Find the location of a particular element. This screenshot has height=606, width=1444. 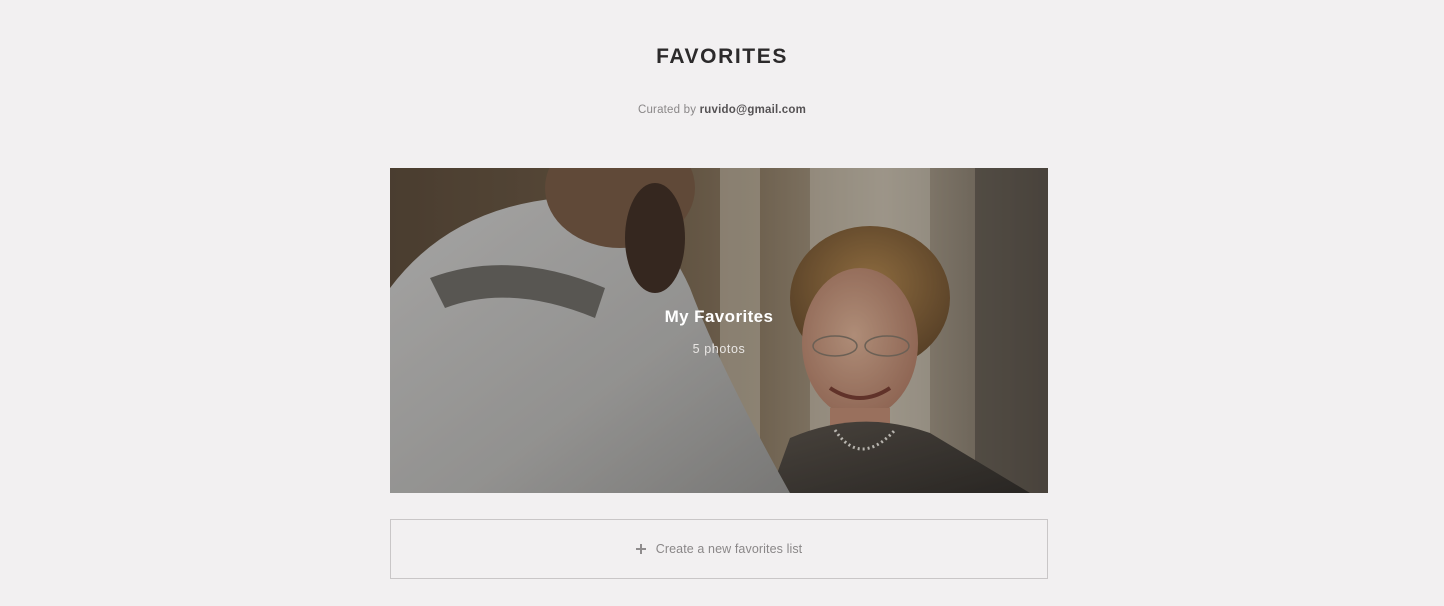

plus-icon is located at coordinates (640, 549).